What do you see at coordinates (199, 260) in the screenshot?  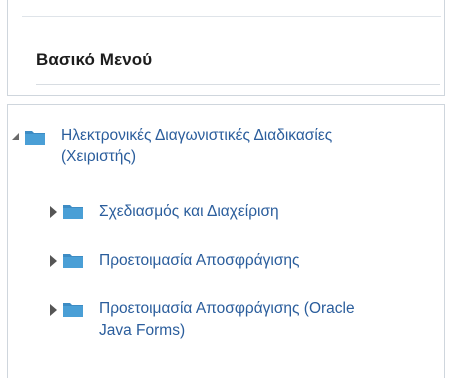 I see `tree-node-unsealing-preparation-label: Προετοιμασία Αποσφράγισης` at bounding box center [199, 260].